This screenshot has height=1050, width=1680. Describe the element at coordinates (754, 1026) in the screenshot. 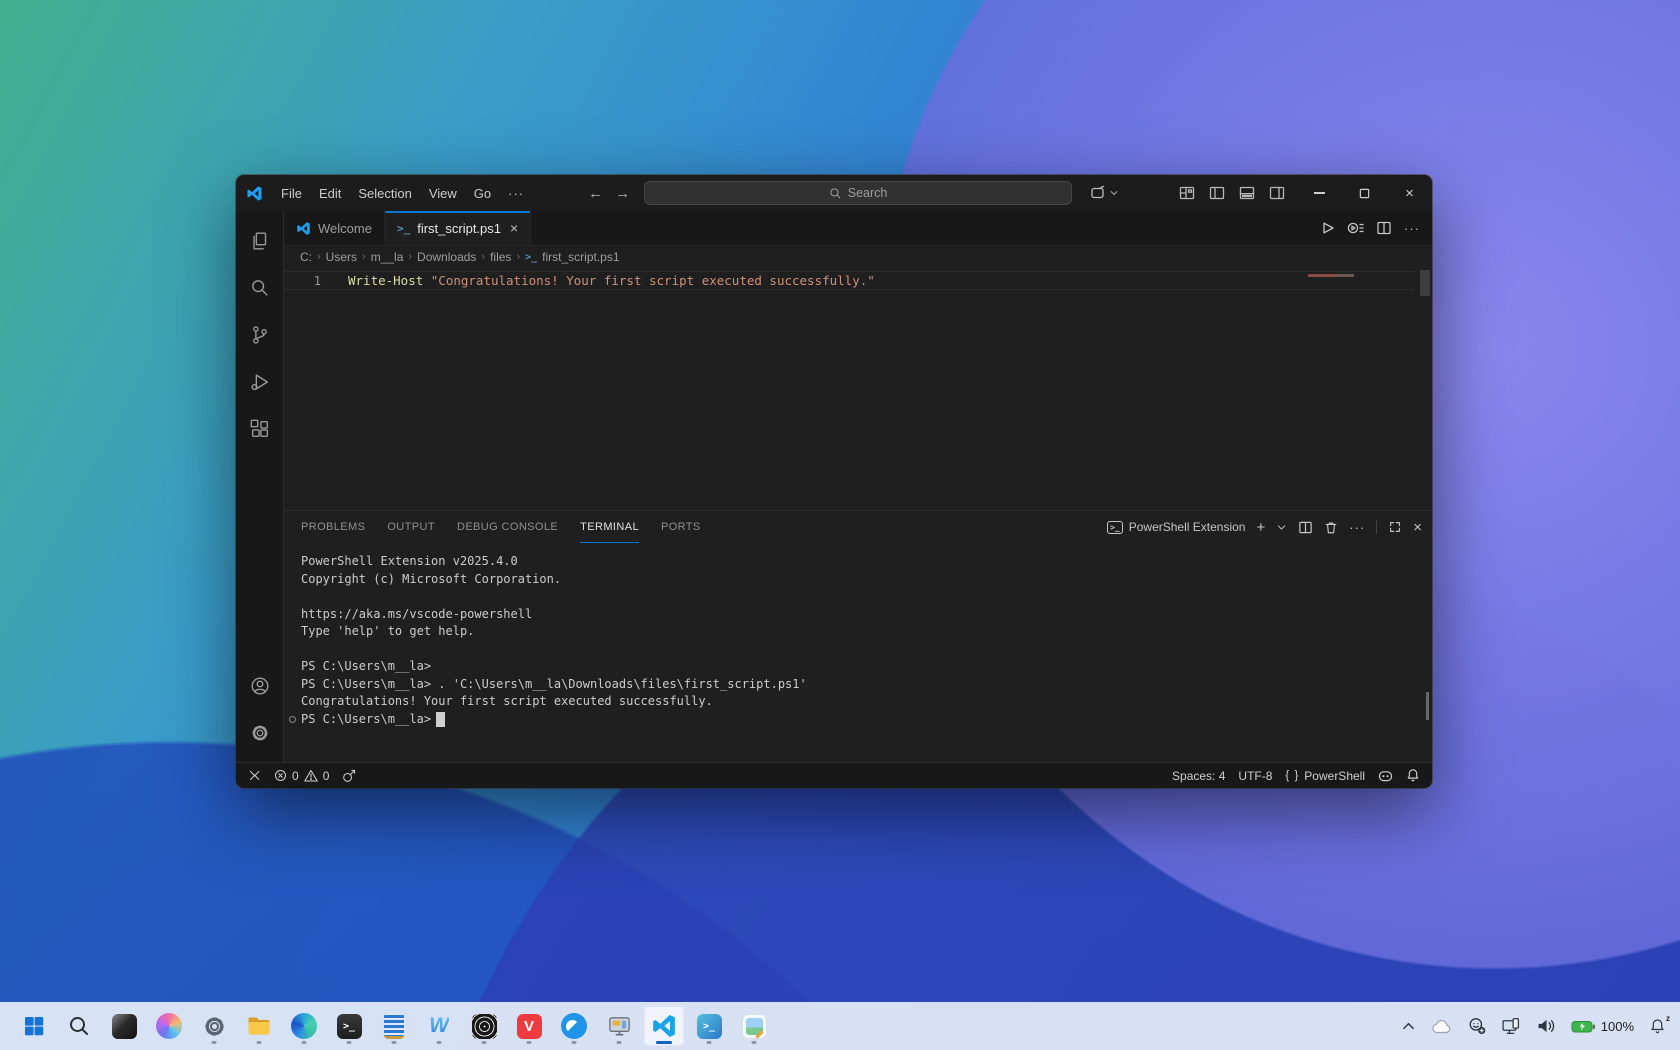

I see `taskbar-photos-button` at that location.